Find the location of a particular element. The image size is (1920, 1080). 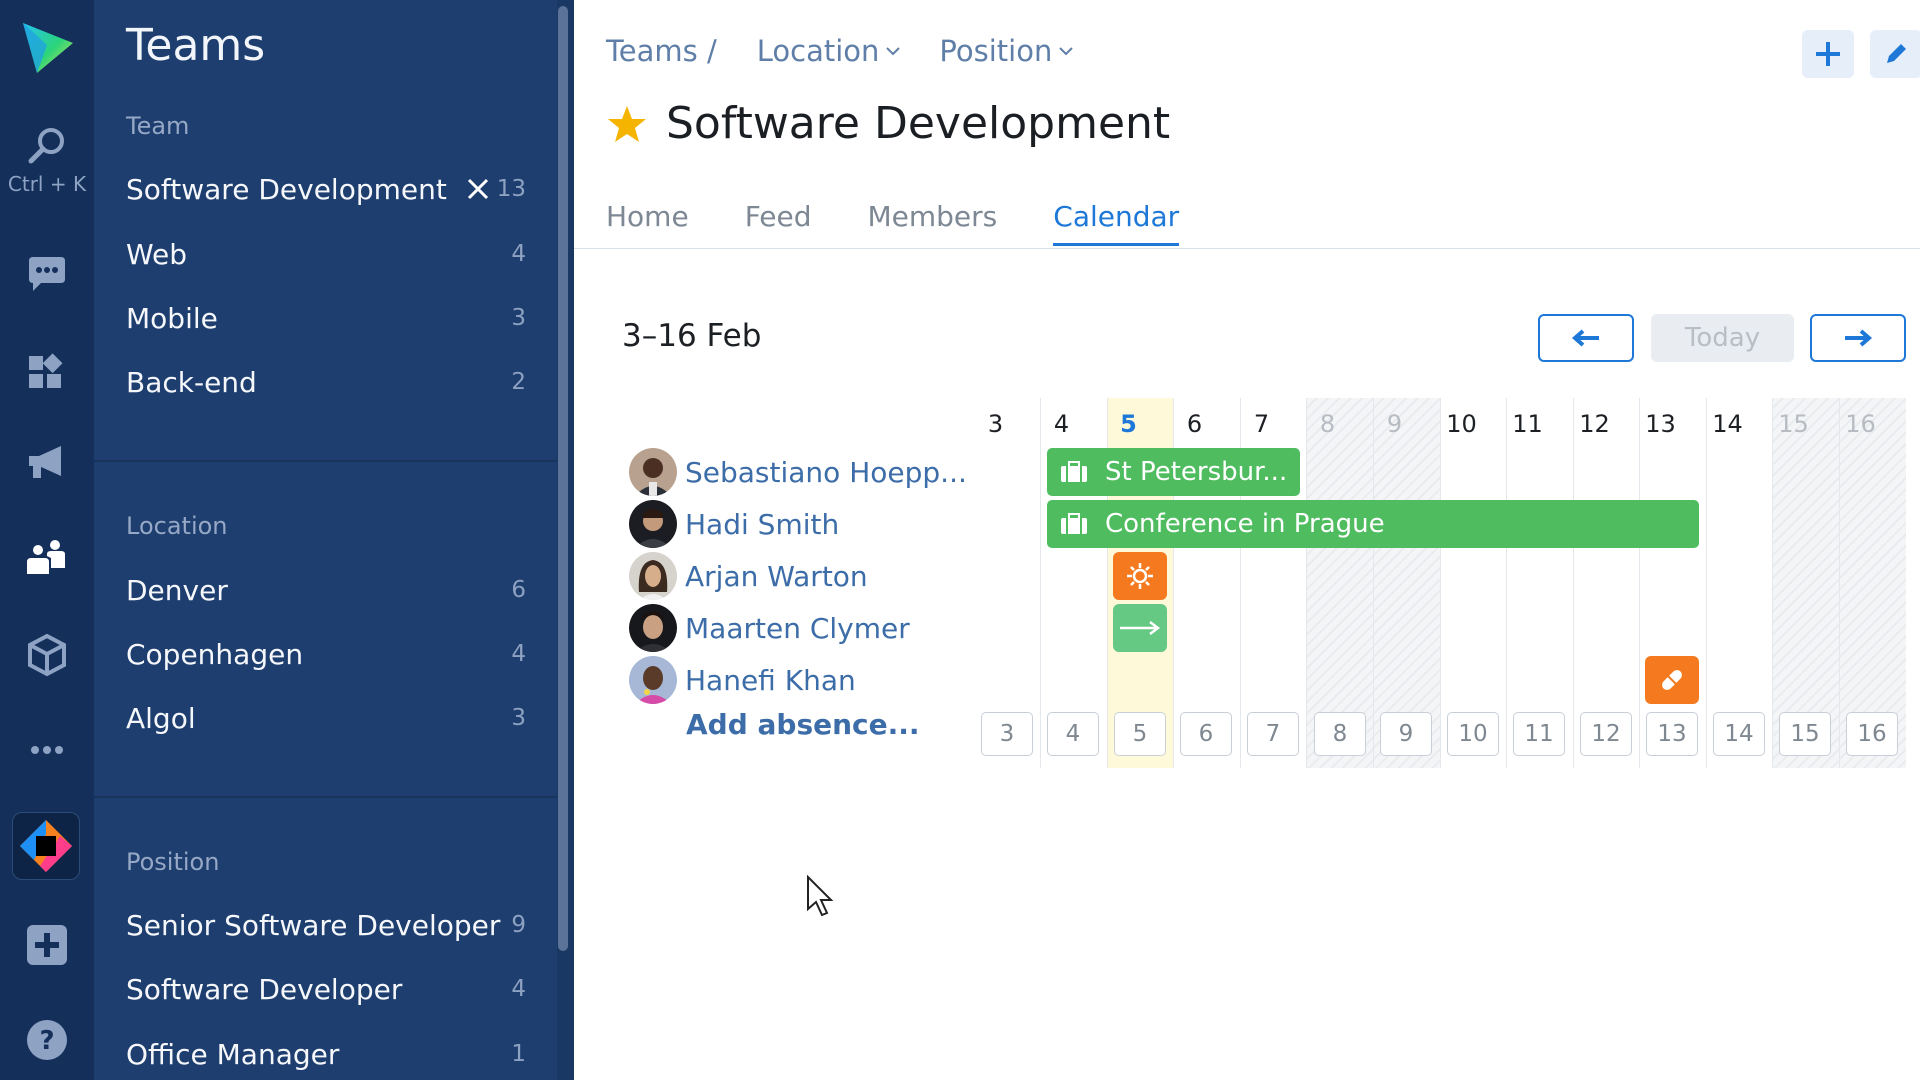

sidebar-item-label: Mobile is located at coordinates (172, 318).